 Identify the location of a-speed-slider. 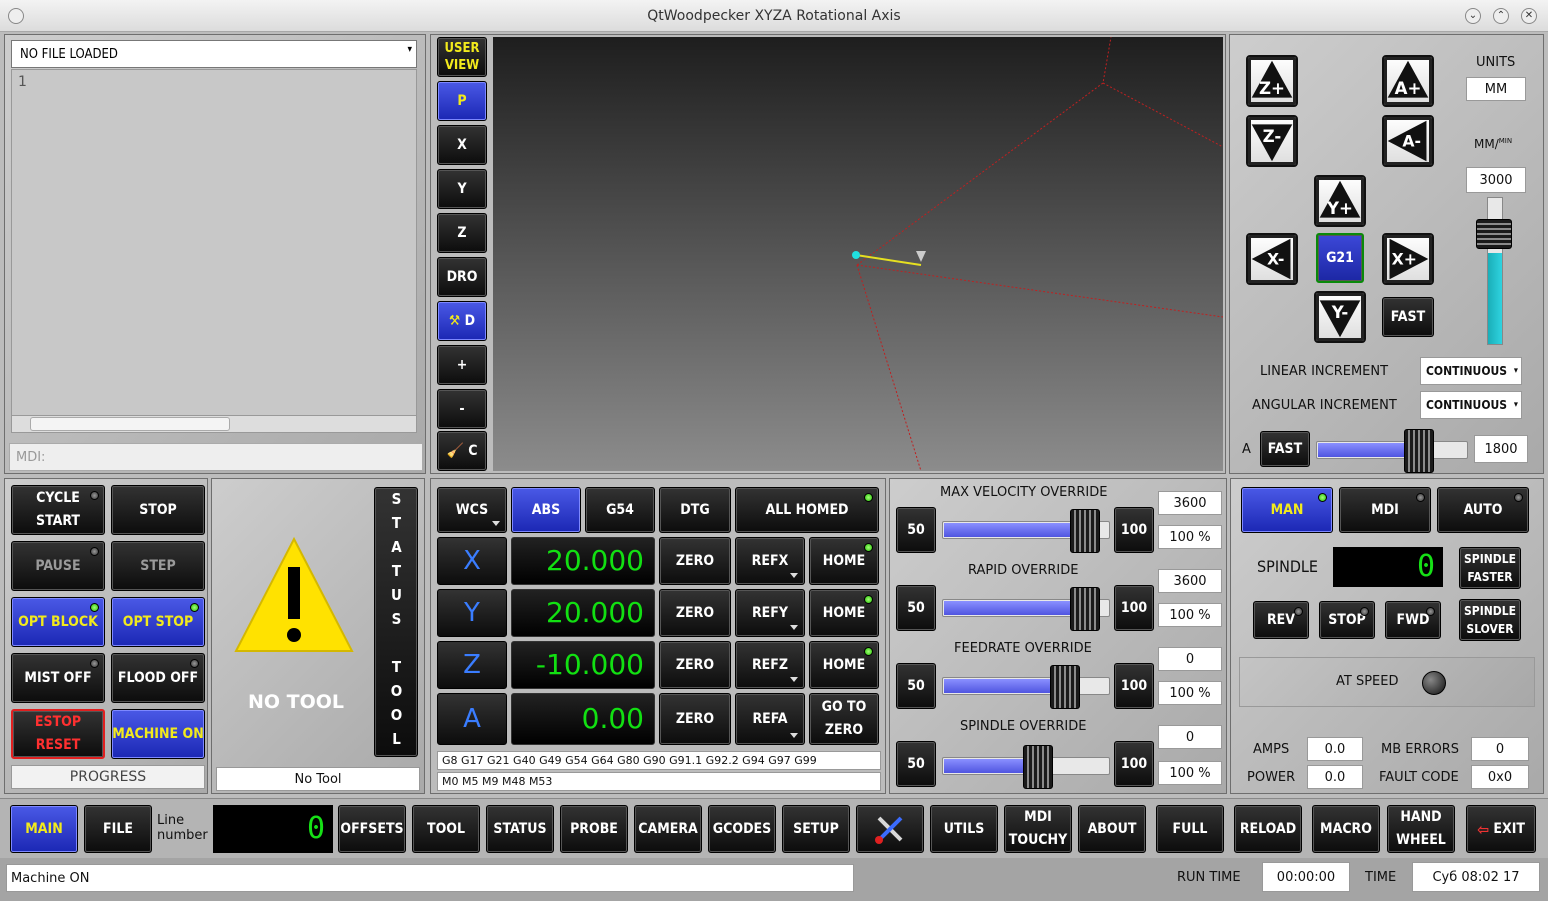
(1392, 451).